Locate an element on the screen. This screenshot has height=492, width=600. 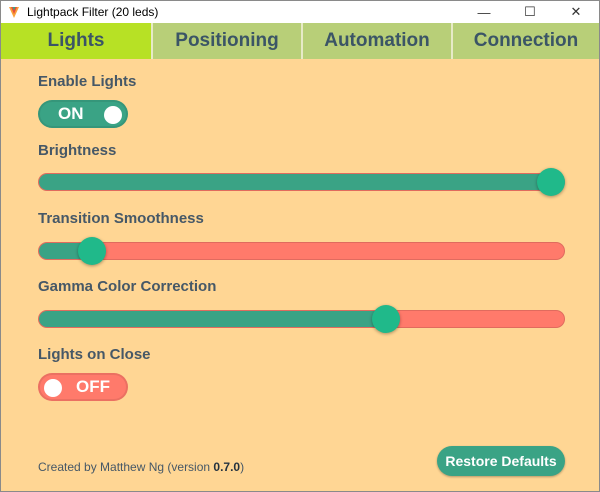
lights-on-close-label: Lights on Close is located at coordinates (94, 354).